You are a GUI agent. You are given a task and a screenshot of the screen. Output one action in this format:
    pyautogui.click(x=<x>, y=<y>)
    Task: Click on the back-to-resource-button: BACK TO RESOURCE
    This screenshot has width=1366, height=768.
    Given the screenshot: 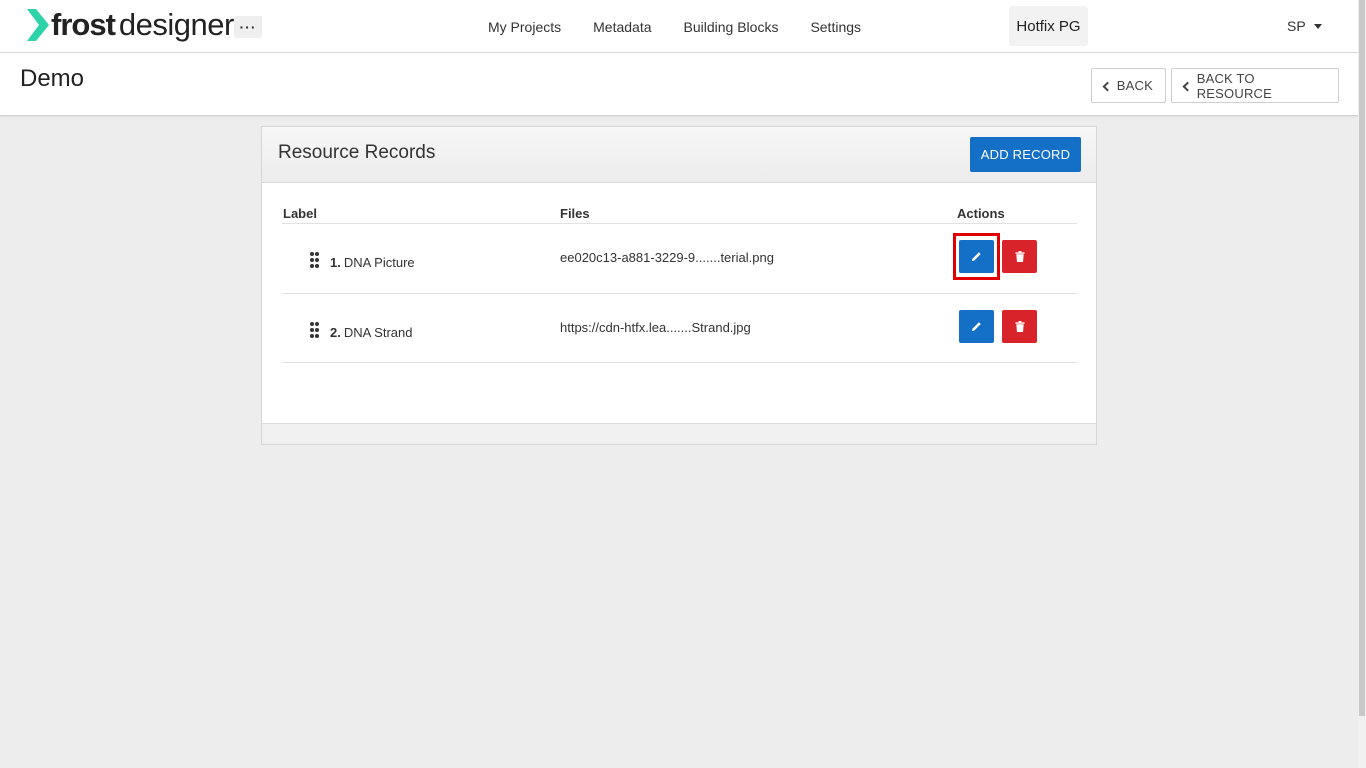 What is the action you would take?
    pyautogui.click(x=1255, y=85)
    